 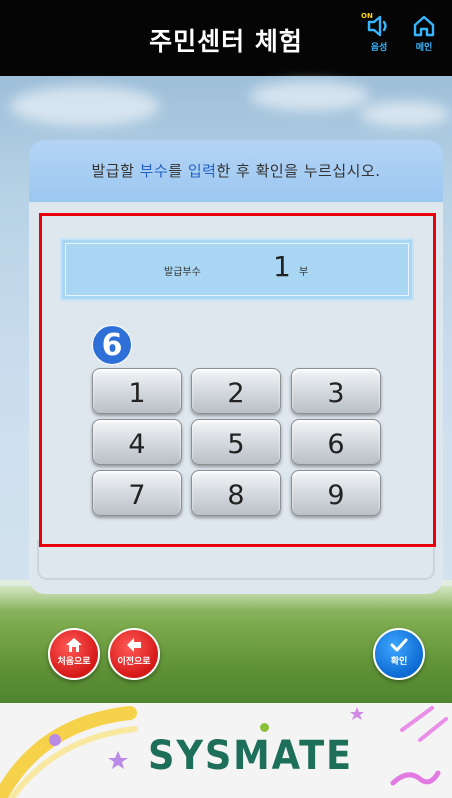 What do you see at coordinates (74, 654) in the screenshot?
I see `first-page-button: 처음으로` at bounding box center [74, 654].